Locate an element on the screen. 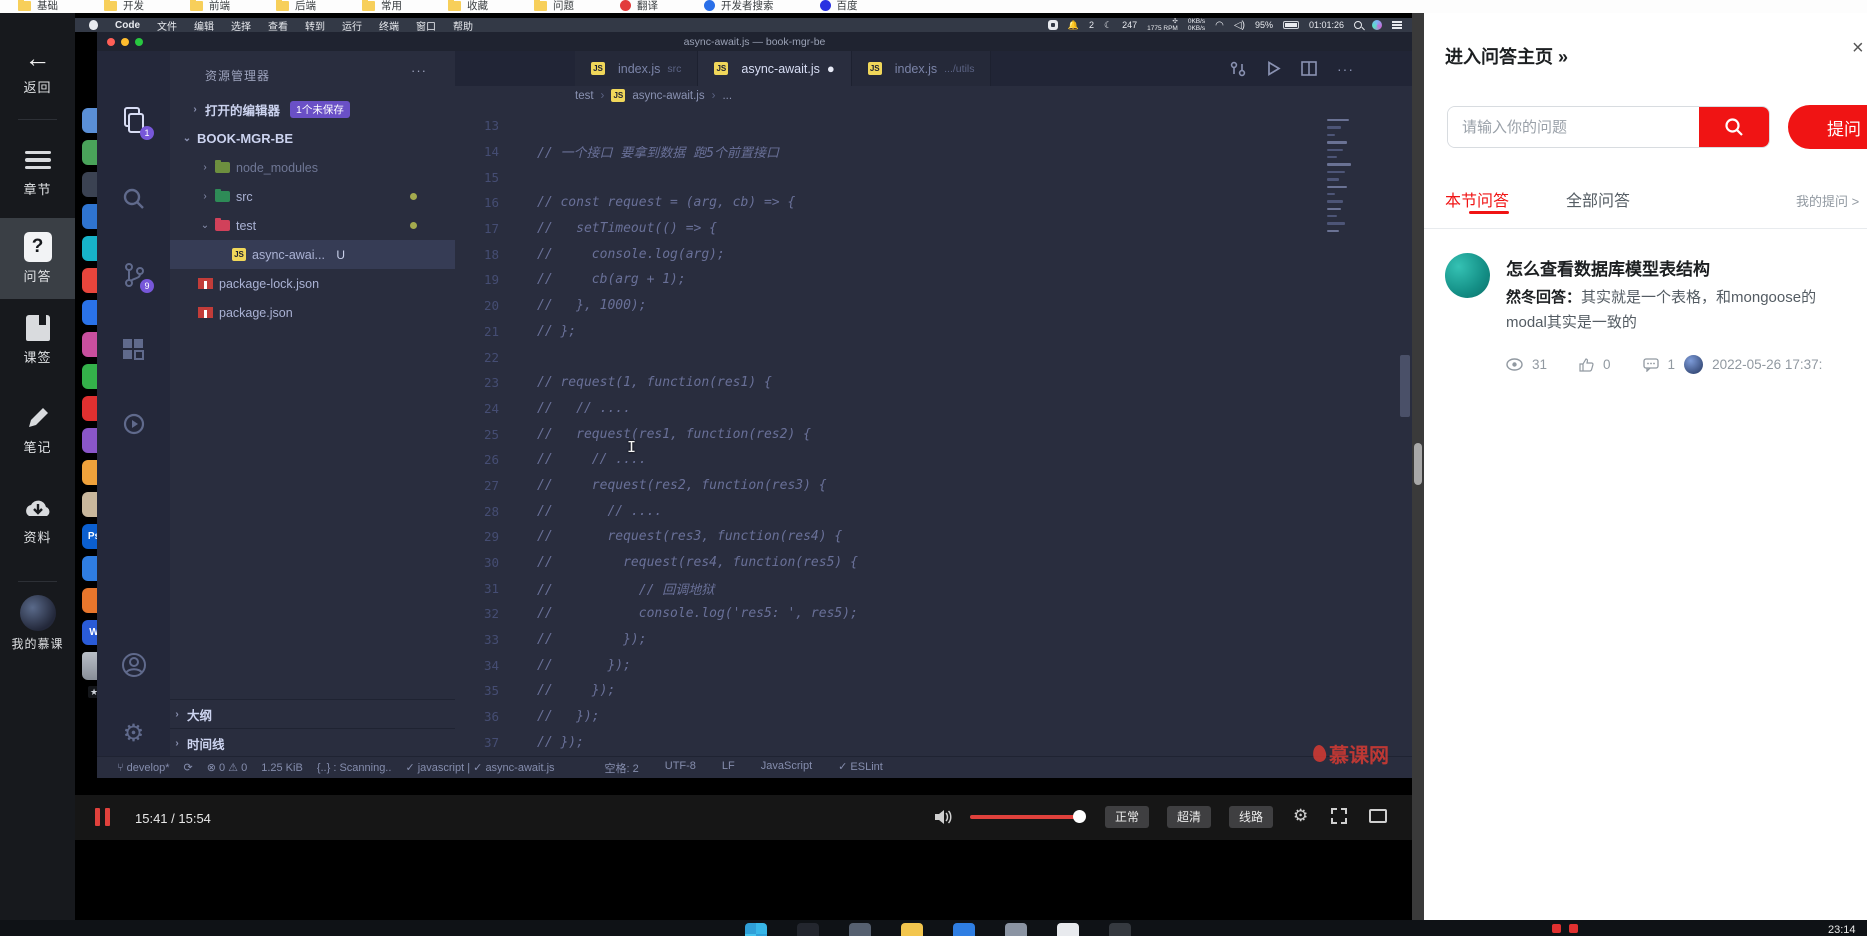  editor-tab-index.js: JS index.js .../utils is located at coordinates (921, 68).